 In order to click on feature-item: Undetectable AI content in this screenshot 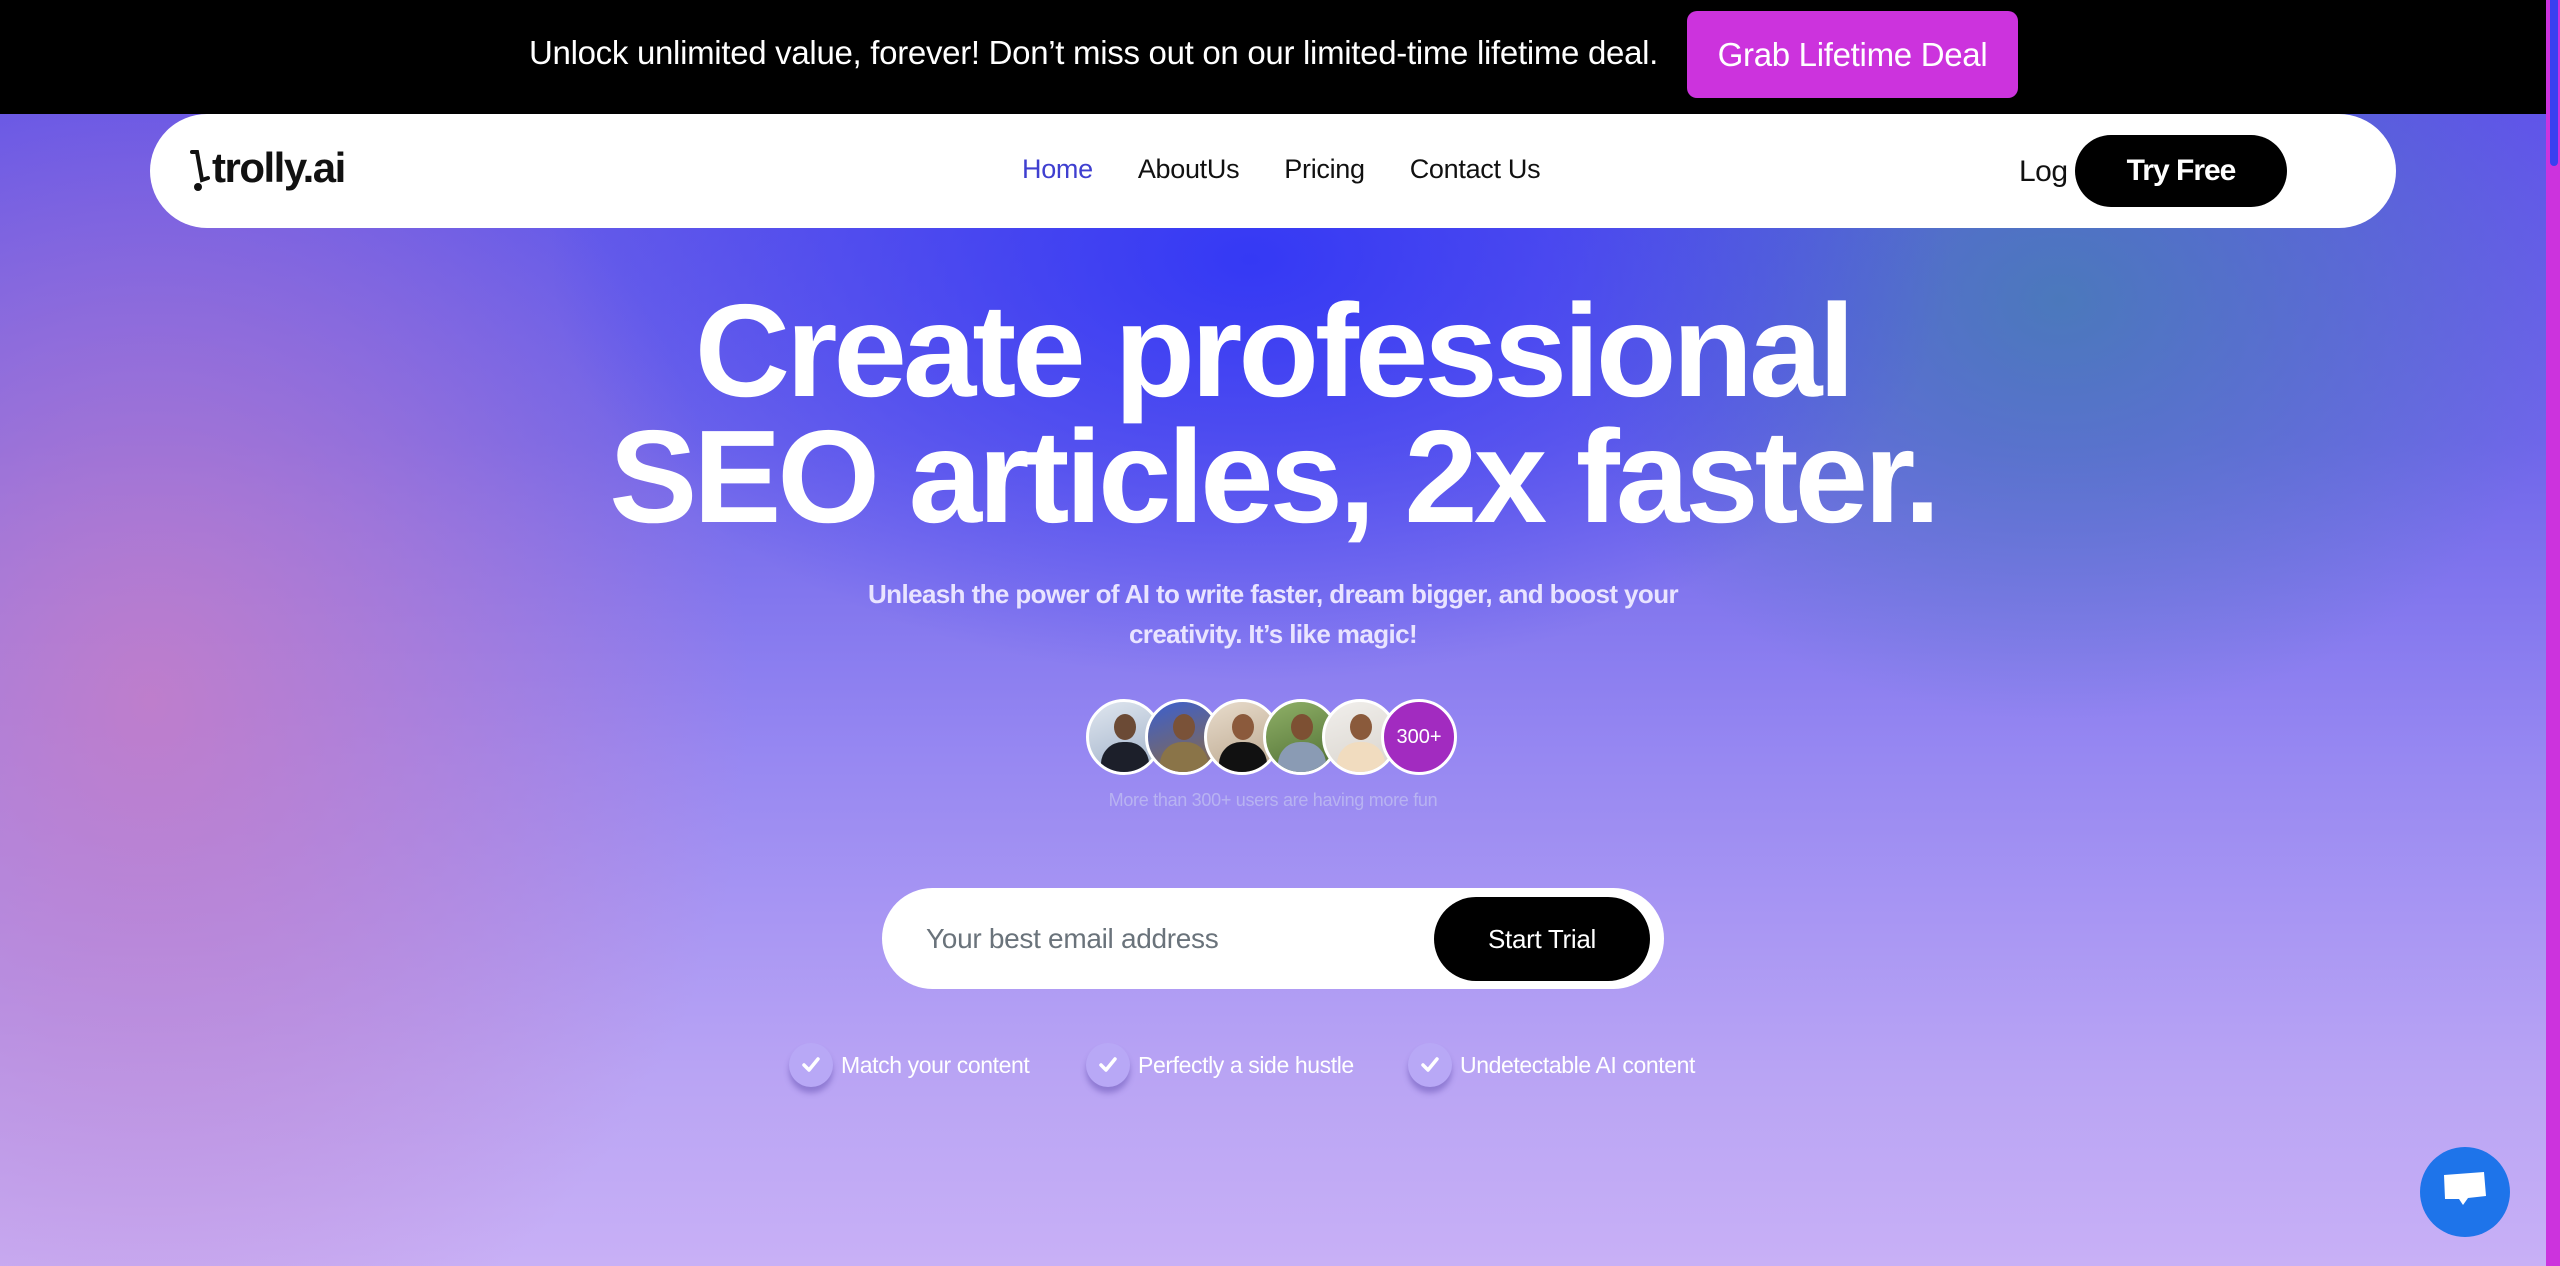, I will do `click(1551, 1065)`.